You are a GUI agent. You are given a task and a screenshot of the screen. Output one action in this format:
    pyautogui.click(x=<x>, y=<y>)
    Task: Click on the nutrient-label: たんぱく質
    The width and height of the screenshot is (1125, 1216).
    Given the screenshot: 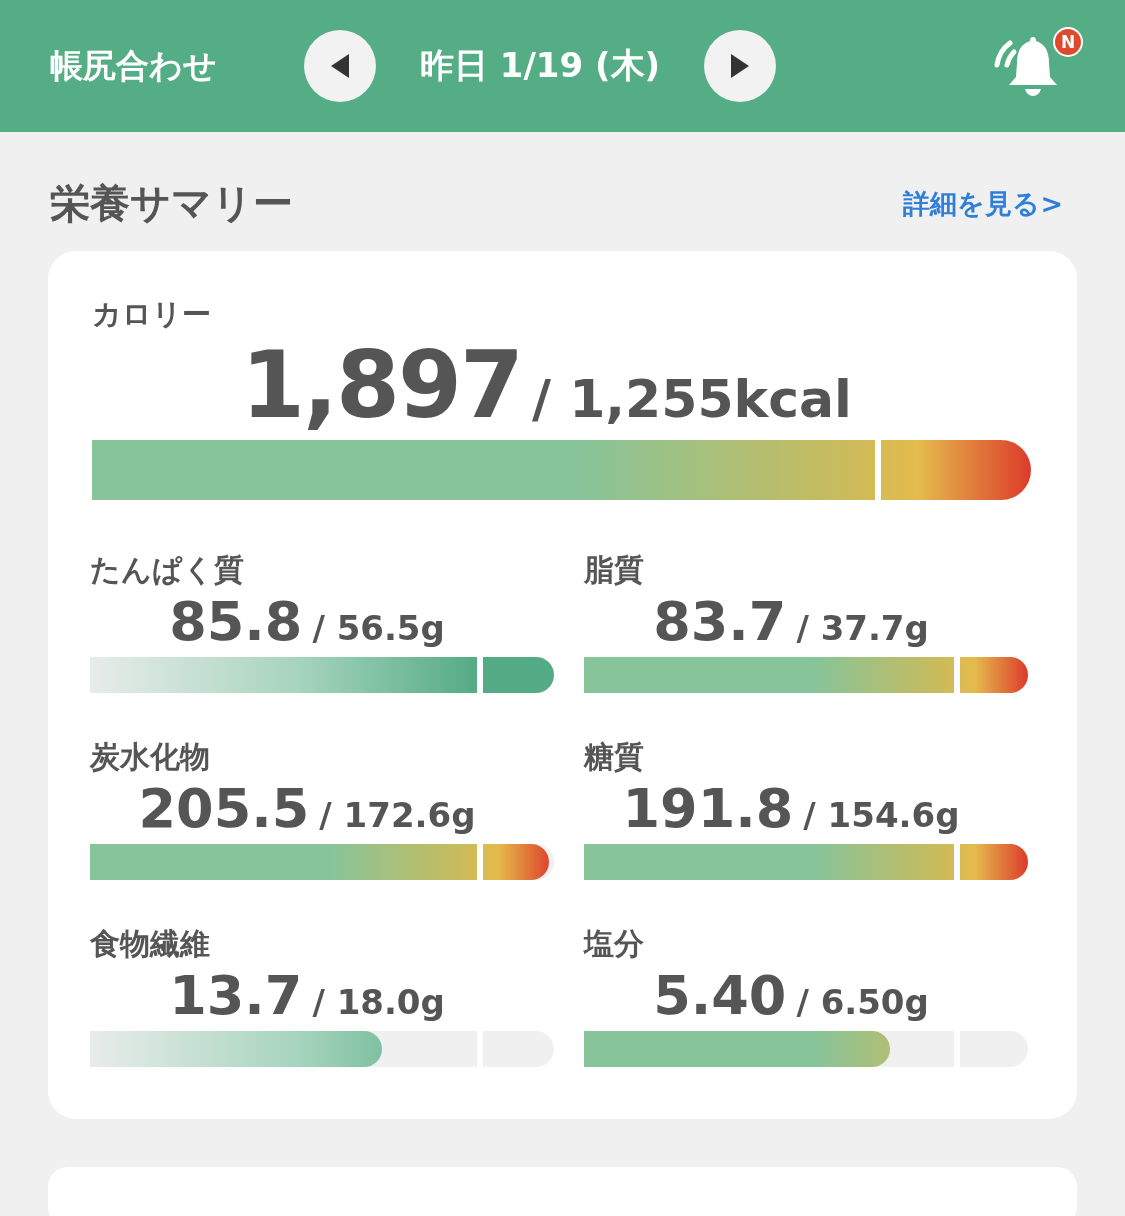 What is the action you would take?
    pyautogui.click(x=167, y=570)
    